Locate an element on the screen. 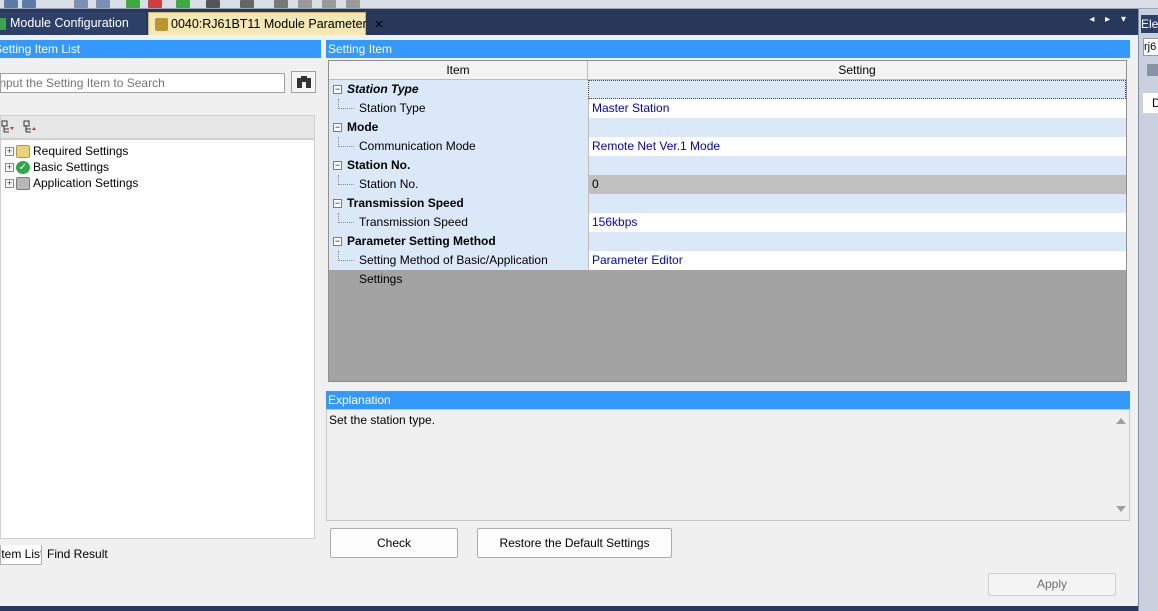  category-label: Transmission Speed is located at coordinates (405, 203).